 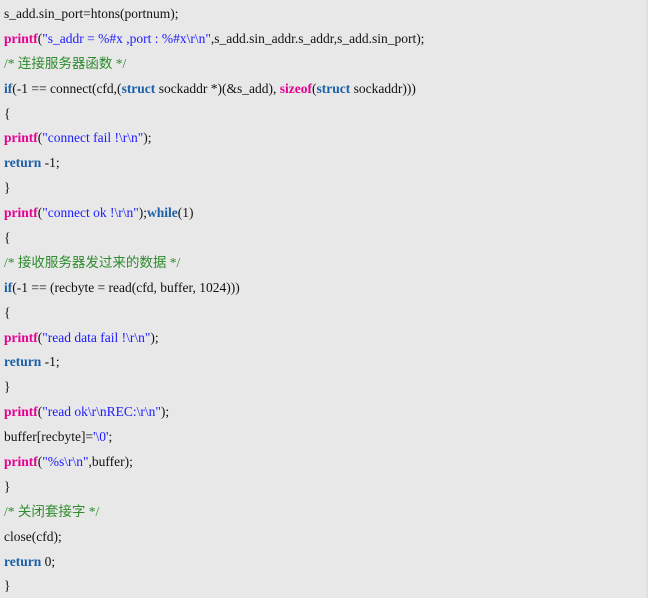 I want to click on function-token: sizeof, so click(x=296, y=88).